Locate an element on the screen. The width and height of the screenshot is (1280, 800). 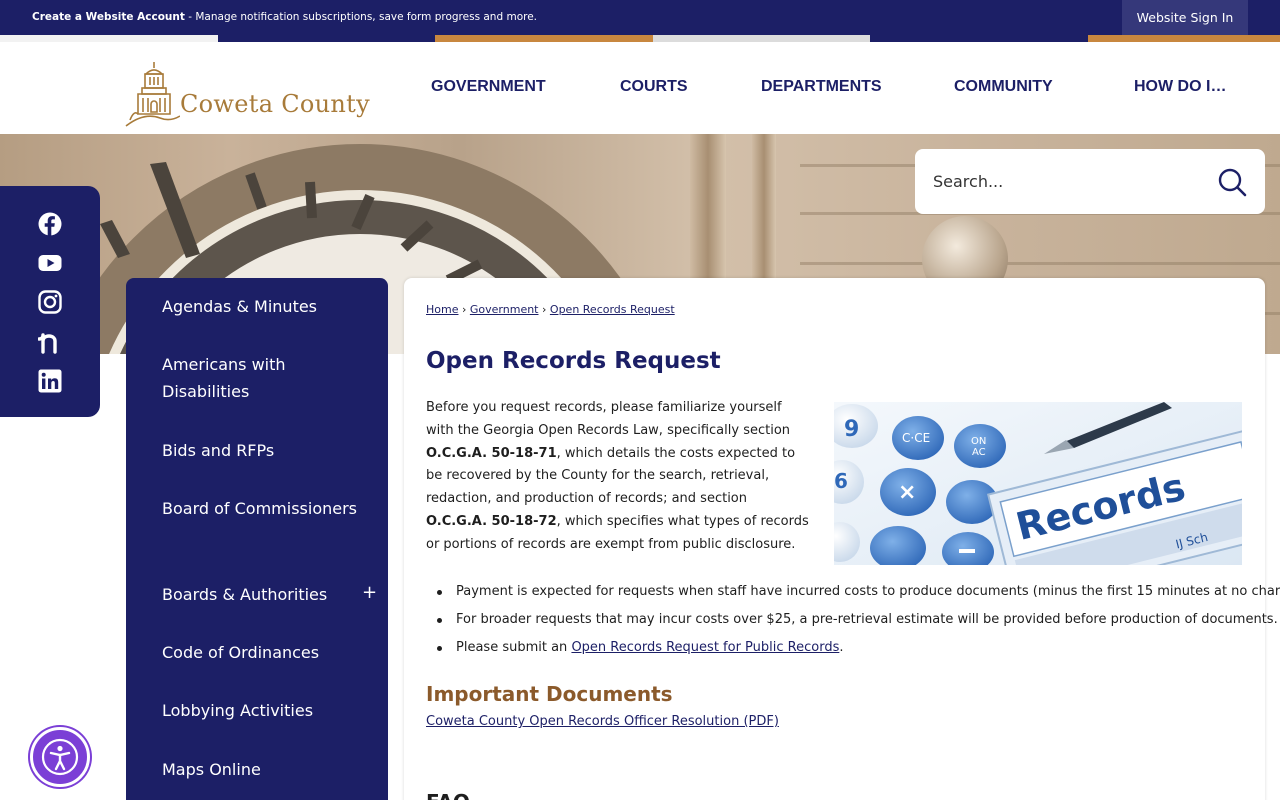
open-records-request-link: Open Records Request for Public Records is located at coordinates (705, 647).